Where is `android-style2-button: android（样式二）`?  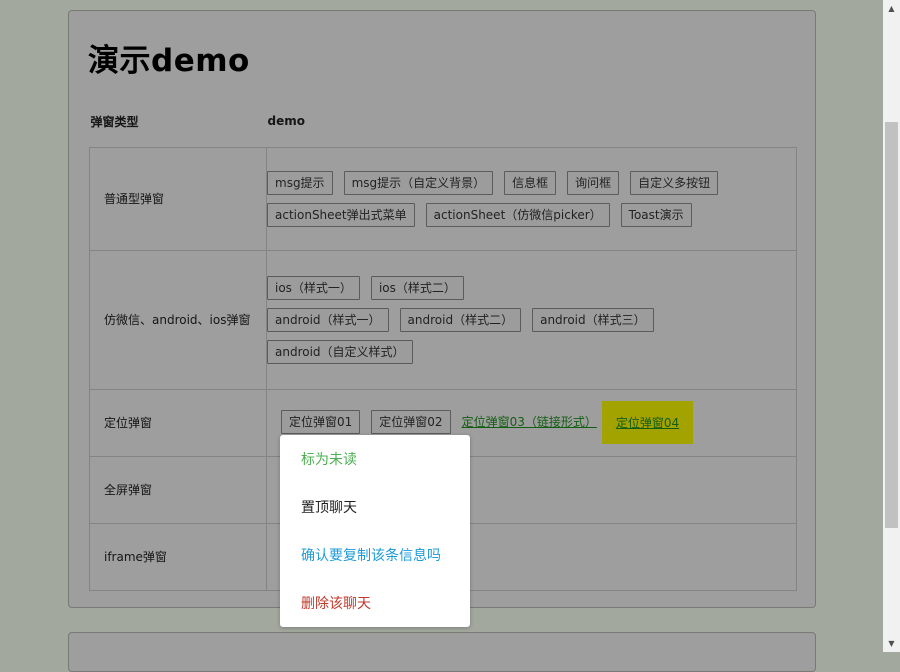
android-style2-button: android（样式二） is located at coordinates (460, 319).